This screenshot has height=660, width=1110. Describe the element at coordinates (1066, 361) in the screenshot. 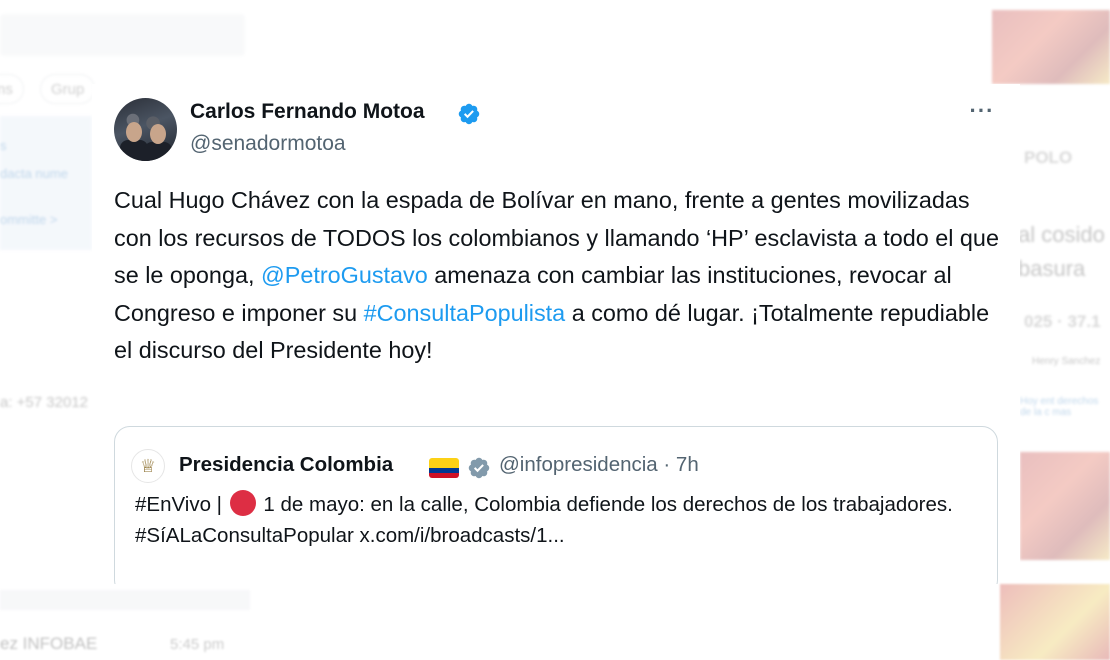

I see `bg-small-name: Henry Sanchez` at that location.